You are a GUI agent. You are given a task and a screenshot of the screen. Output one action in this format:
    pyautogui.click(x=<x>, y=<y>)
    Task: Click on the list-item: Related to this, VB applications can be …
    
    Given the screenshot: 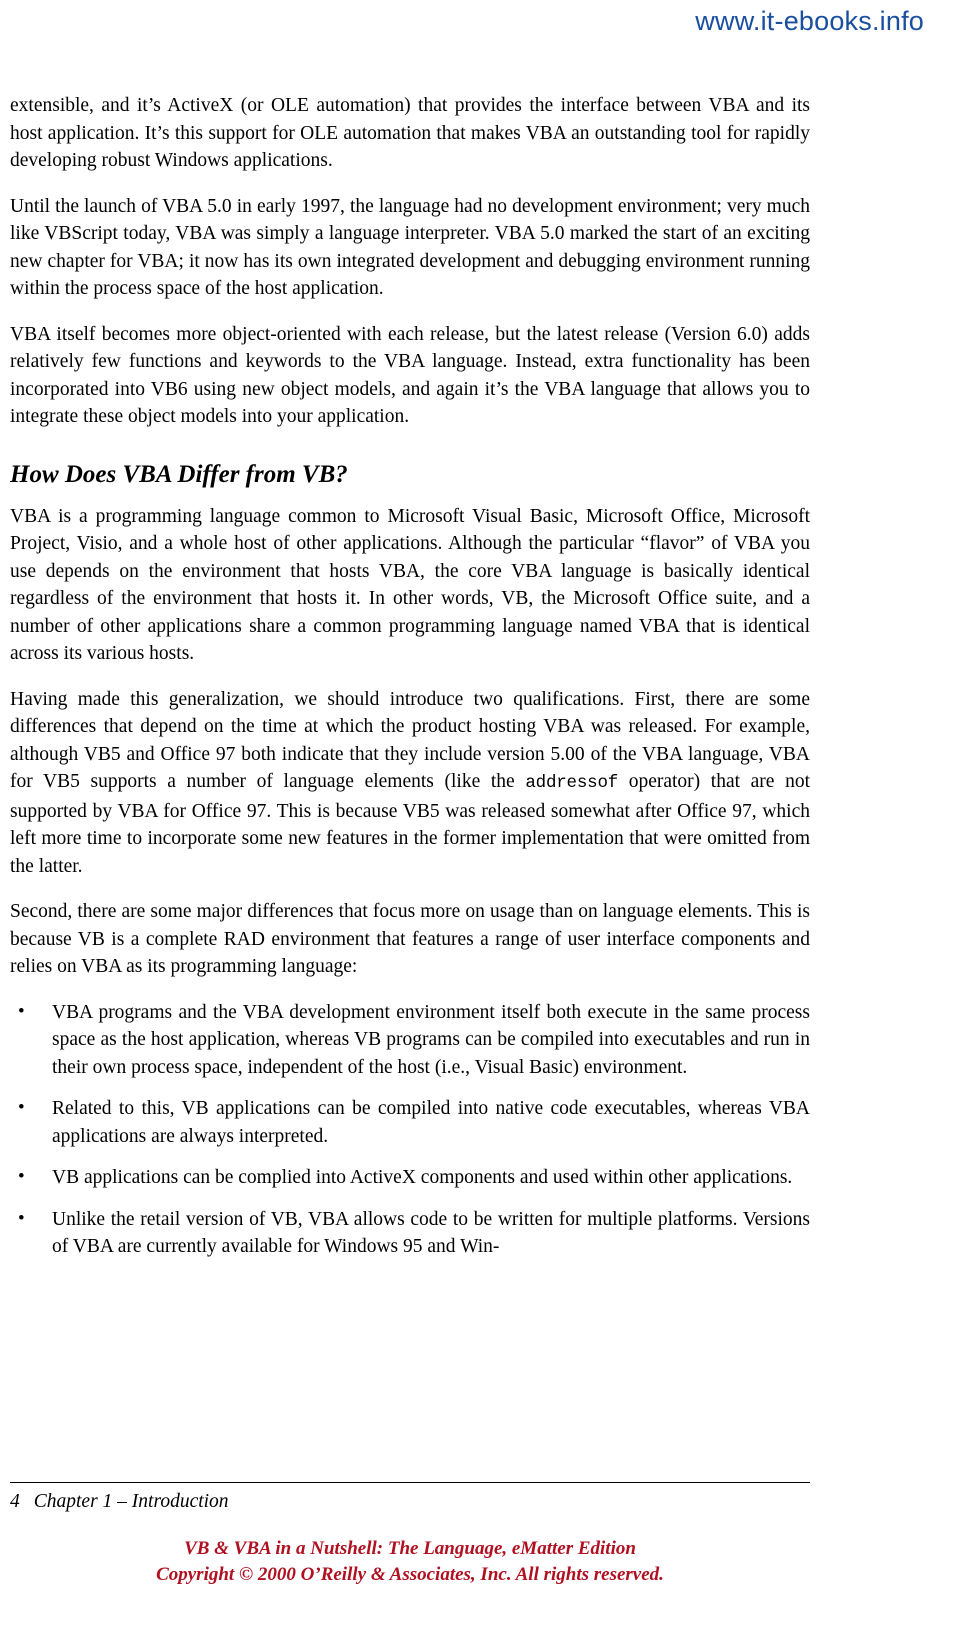 What is the action you would take?
    pyautogui.click(x=410, y=1122)
    